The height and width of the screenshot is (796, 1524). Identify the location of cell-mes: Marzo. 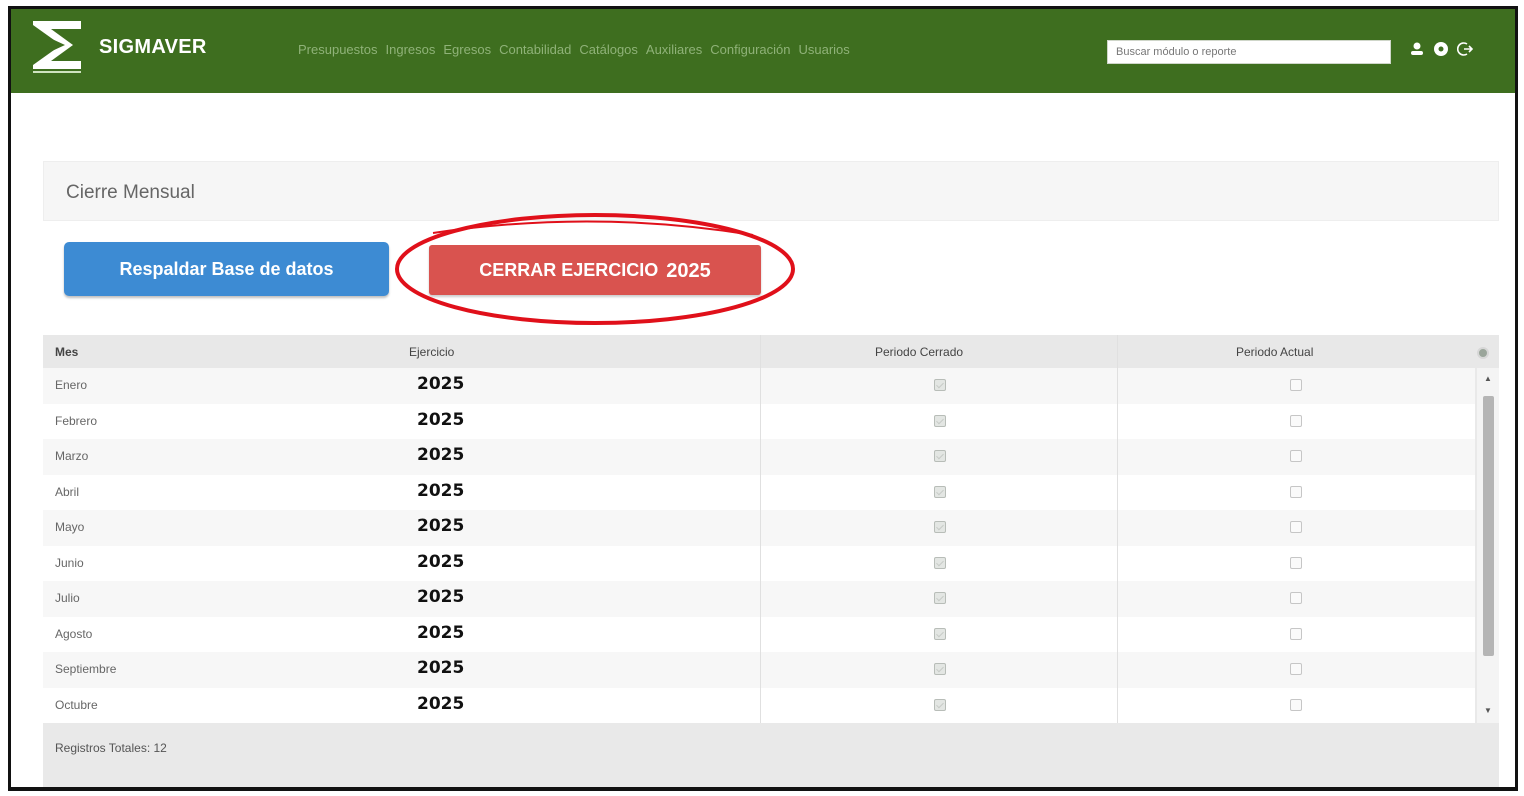
(72, 456).